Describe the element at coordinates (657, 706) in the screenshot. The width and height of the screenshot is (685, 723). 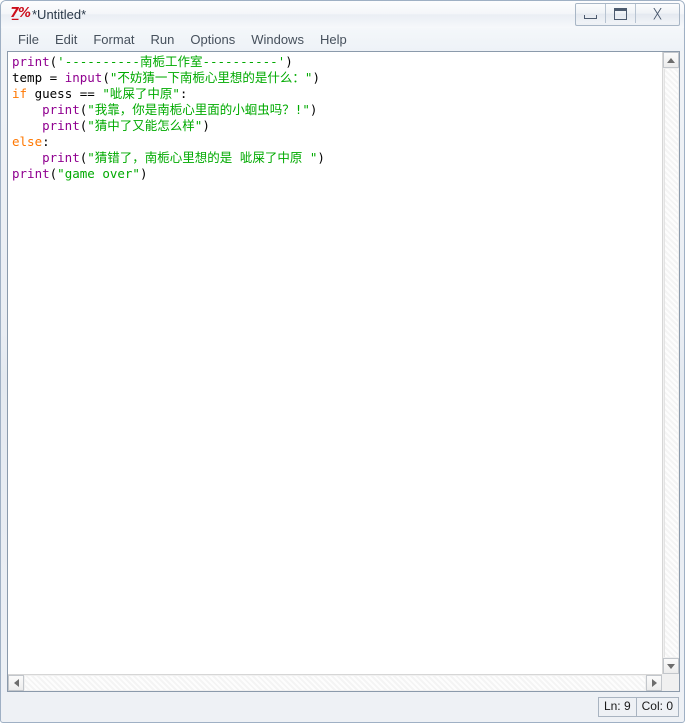
I see `status-column-number: Col: 0` at that location.